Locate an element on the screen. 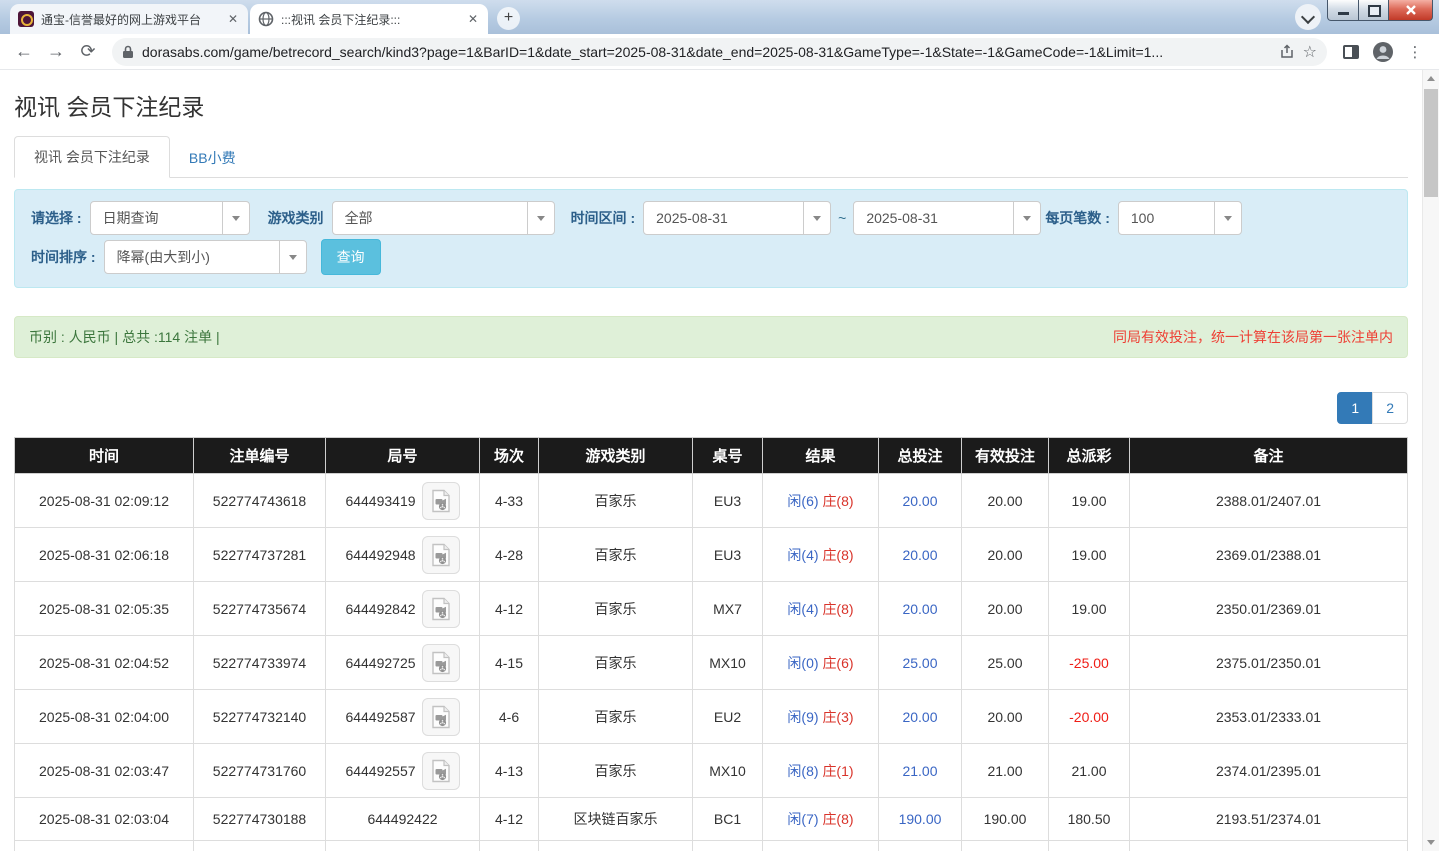 Image resolution: width=1439 pixels, height=851 pixels. cell-result: 闲(6) 庄(8) is located at coordinates (820, 500).